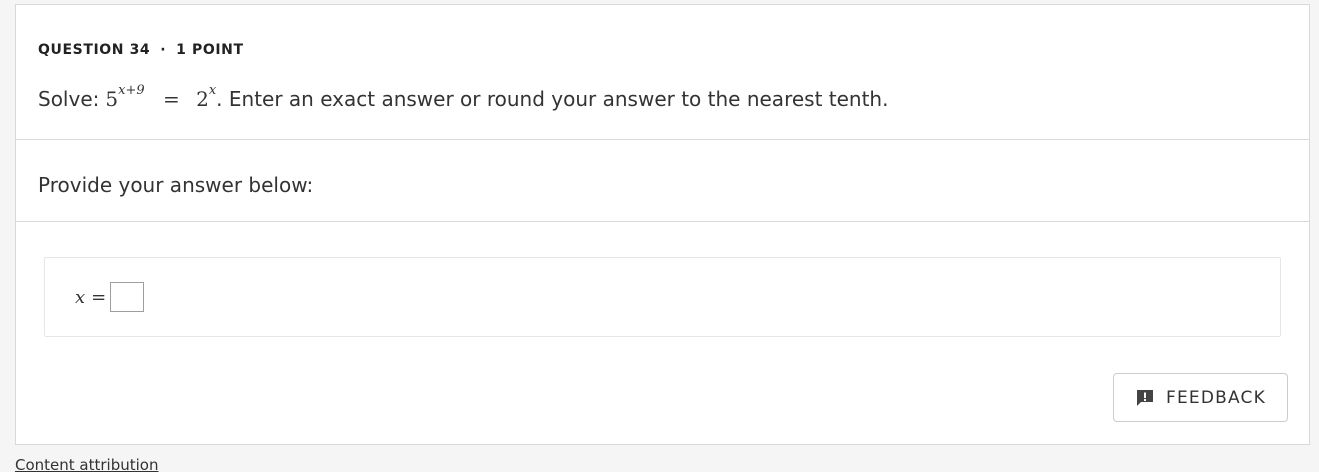 This screenshot has height=472, width=1319. What do you see at coordinates (210, 50) in the screenshot?
I see `question-points: 1 POINT` at bounding box center [210, 50].